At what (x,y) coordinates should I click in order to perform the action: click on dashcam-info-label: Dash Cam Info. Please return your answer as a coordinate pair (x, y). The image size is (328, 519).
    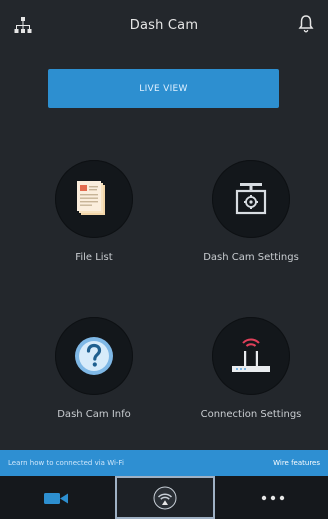
    Looking at the image, I should click on (94, 414).